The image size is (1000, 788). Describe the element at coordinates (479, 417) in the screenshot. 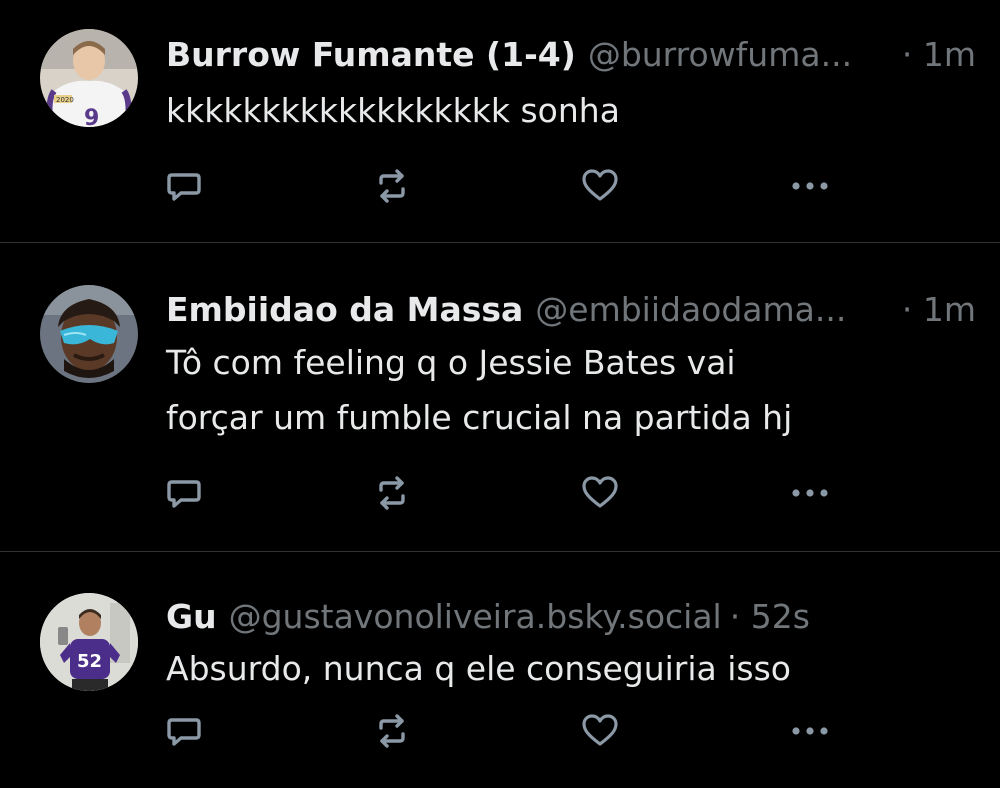

I see `post-text-line: forçar um fumble crucial na partida hj` at that location.